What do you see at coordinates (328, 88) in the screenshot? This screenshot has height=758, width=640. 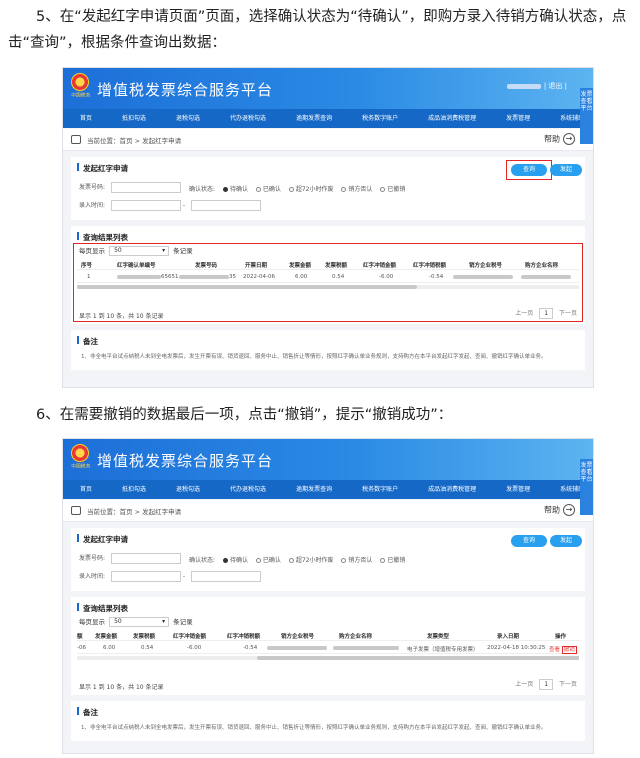 I see `app-header: 中国税务 增值税发票综合服务平台 | 退出 |` at bounding box center [328, 88].